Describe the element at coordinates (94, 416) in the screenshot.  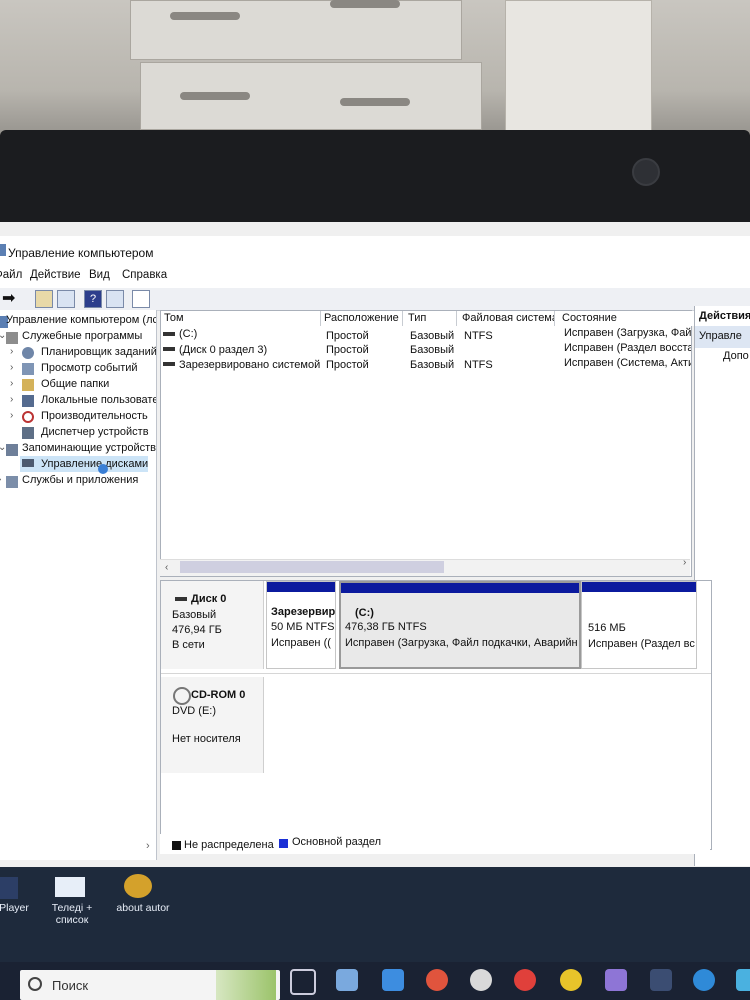
I see `tree-item-performance: Производительность` at that location.